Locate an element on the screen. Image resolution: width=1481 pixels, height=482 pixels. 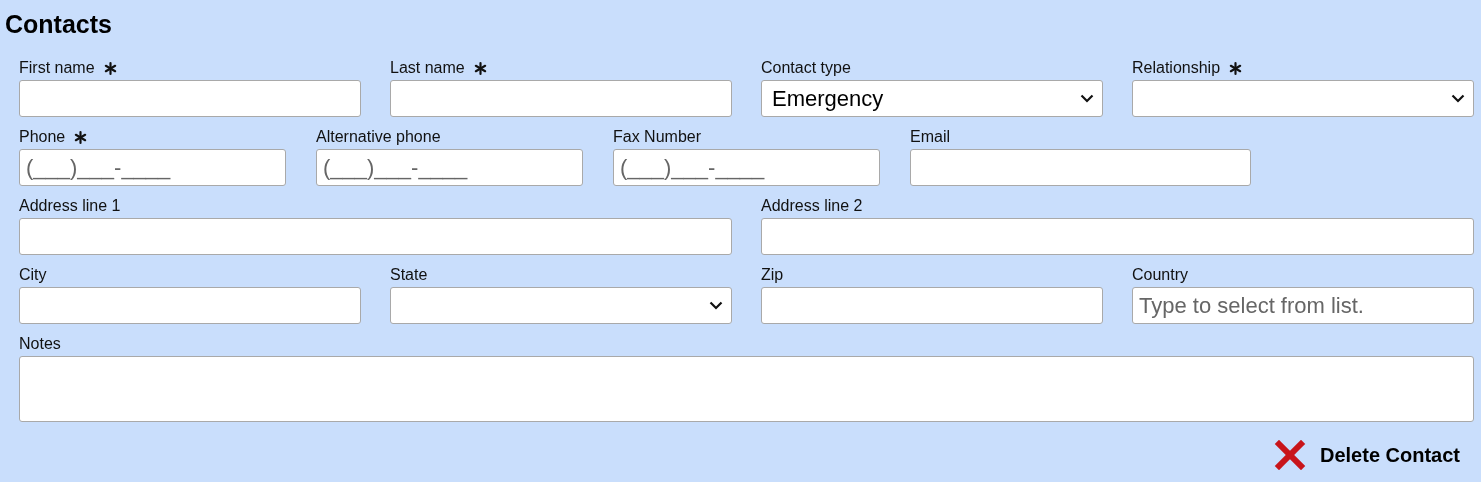
field-label: Address line 1 is located at coordinates (70, 206).